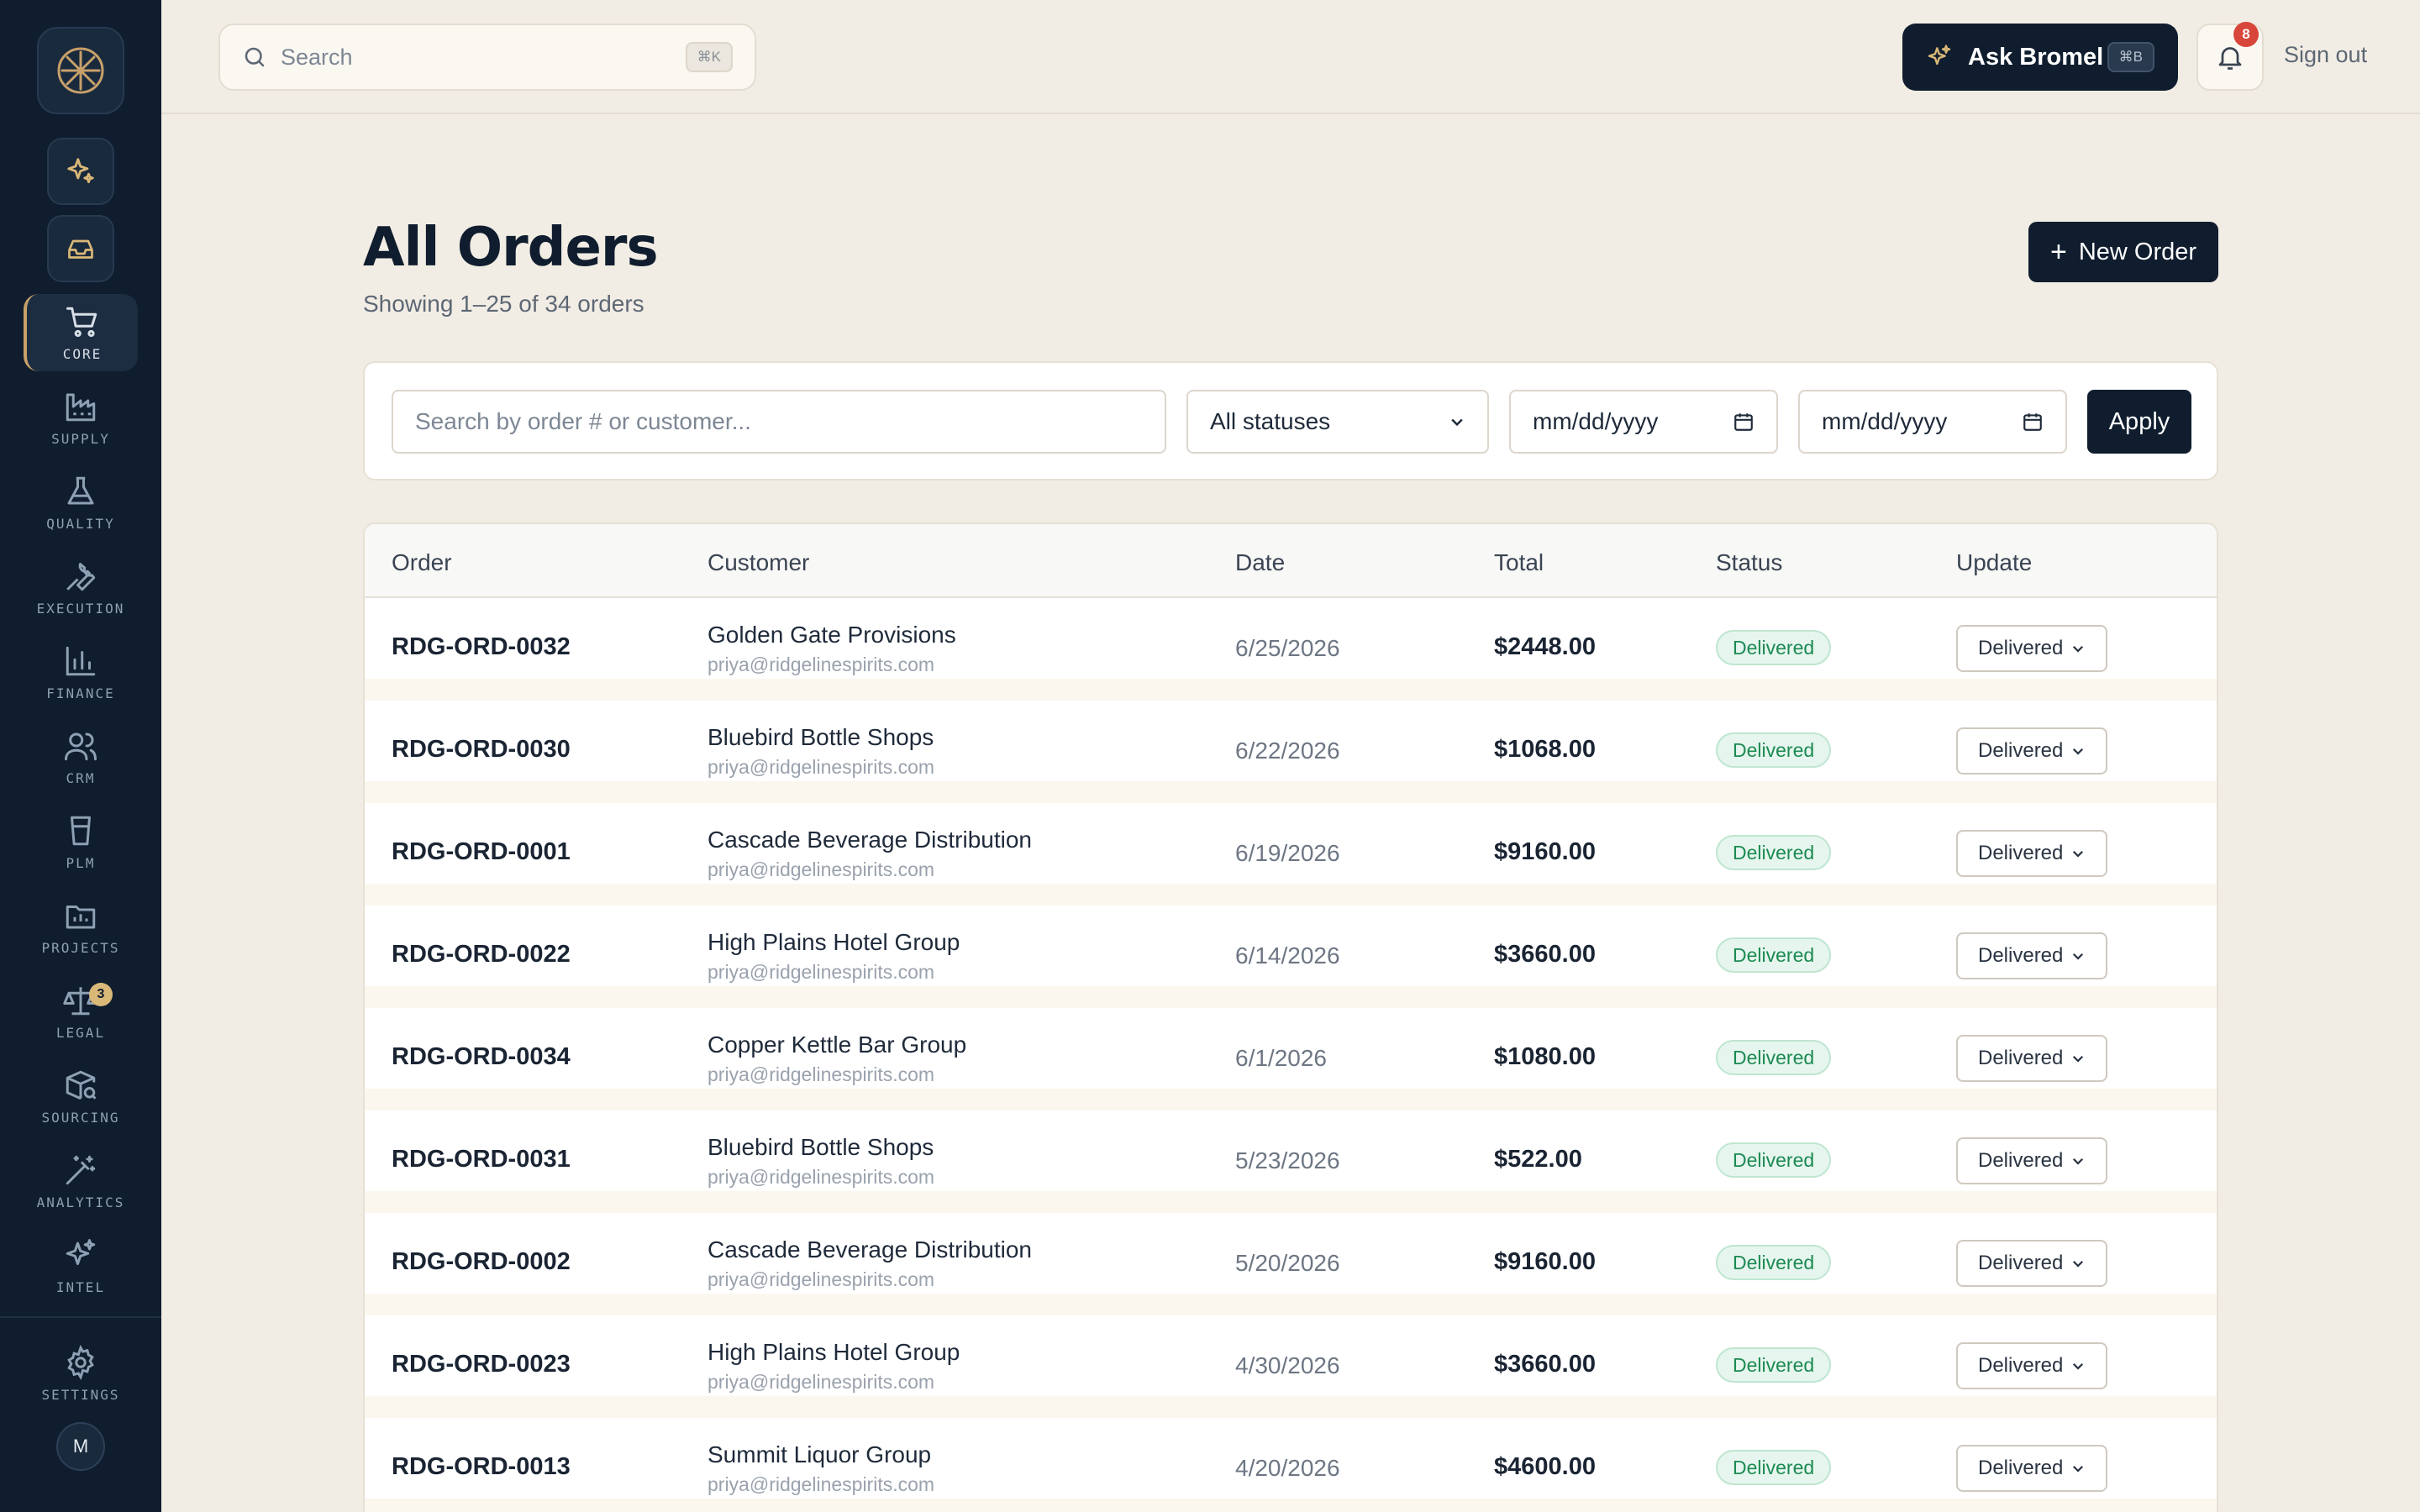 This screenshot has width=2420, height=1512. What do you see at coordinates (80, 1032) in the screenshot?
I see `nav-label: LEGAL` at bounding box center [80, 1032].